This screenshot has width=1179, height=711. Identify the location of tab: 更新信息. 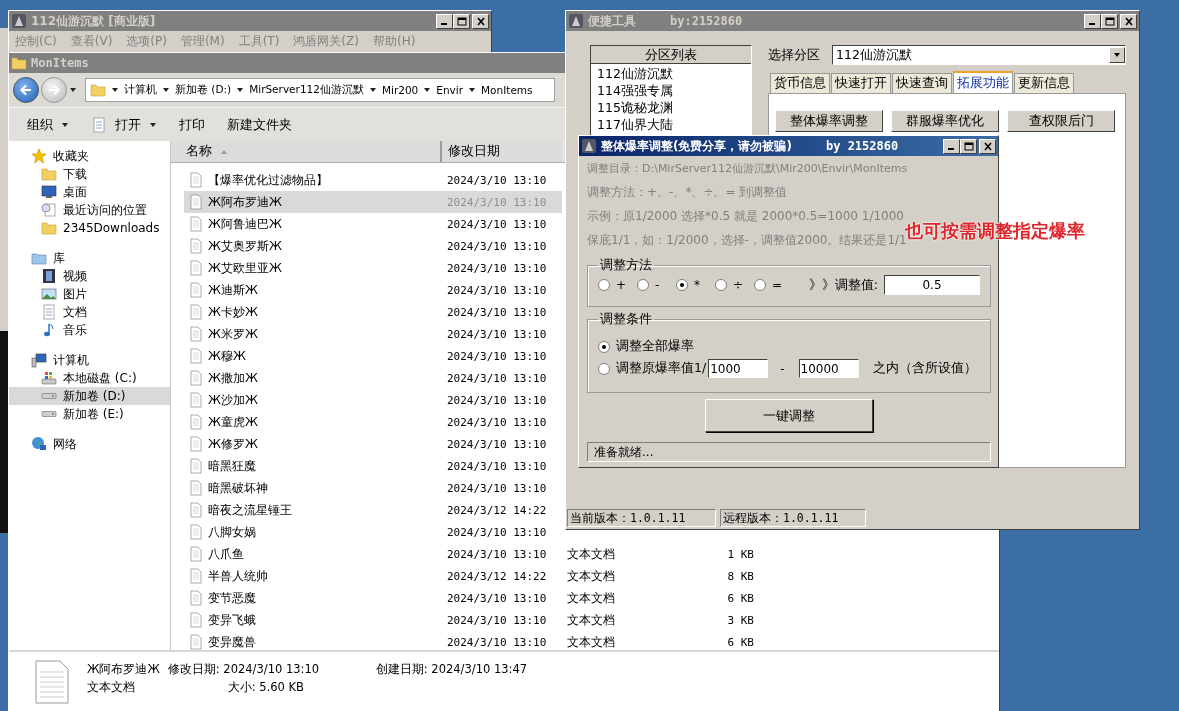
(1044, 83).